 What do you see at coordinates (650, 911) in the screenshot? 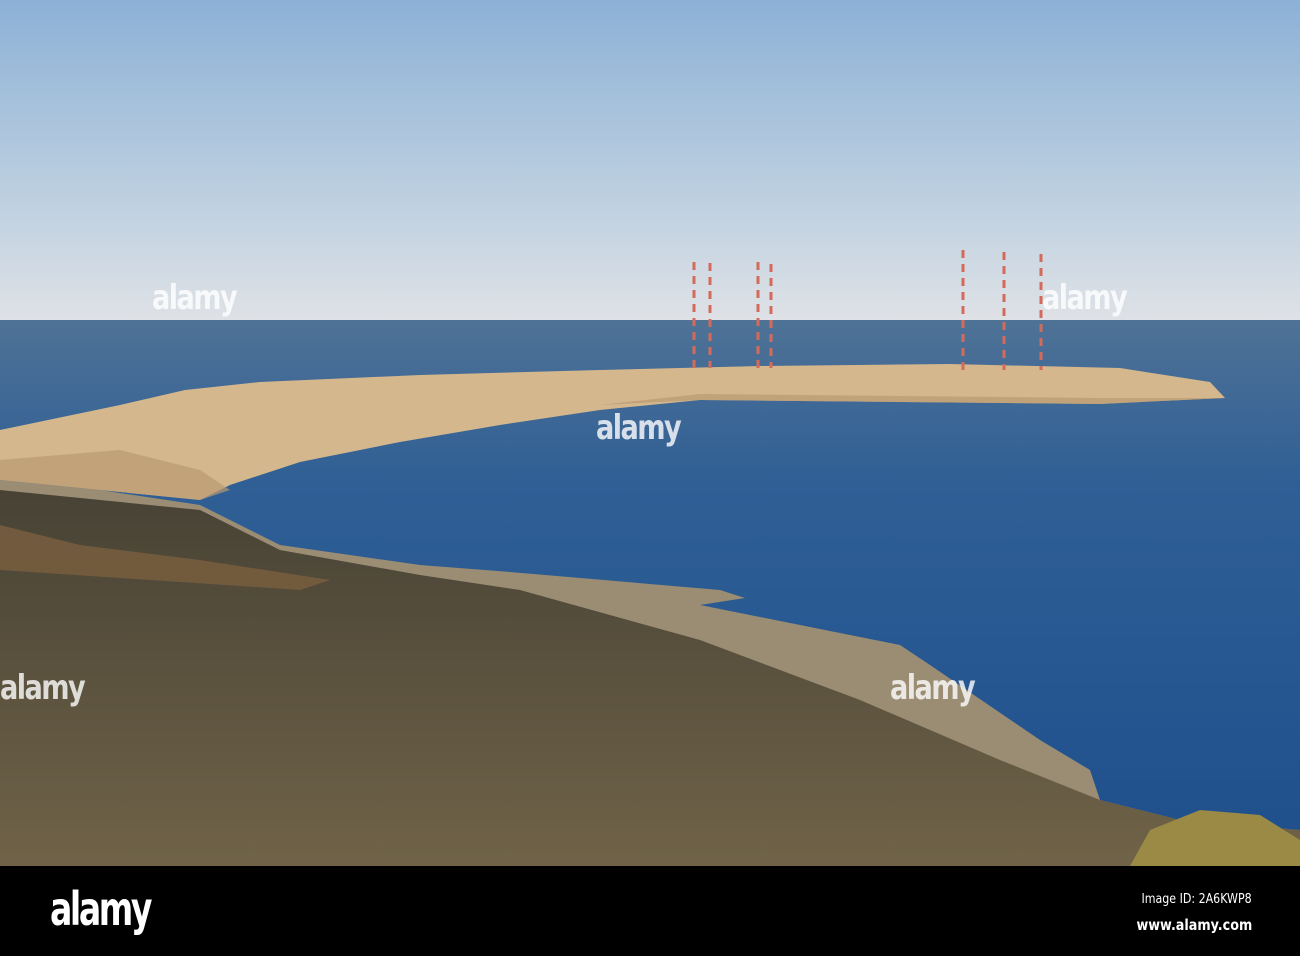
I see `footer-bar: alamy Image ID: 2A6KWP8 www.alamy.com` at bounding box center [650, 911].